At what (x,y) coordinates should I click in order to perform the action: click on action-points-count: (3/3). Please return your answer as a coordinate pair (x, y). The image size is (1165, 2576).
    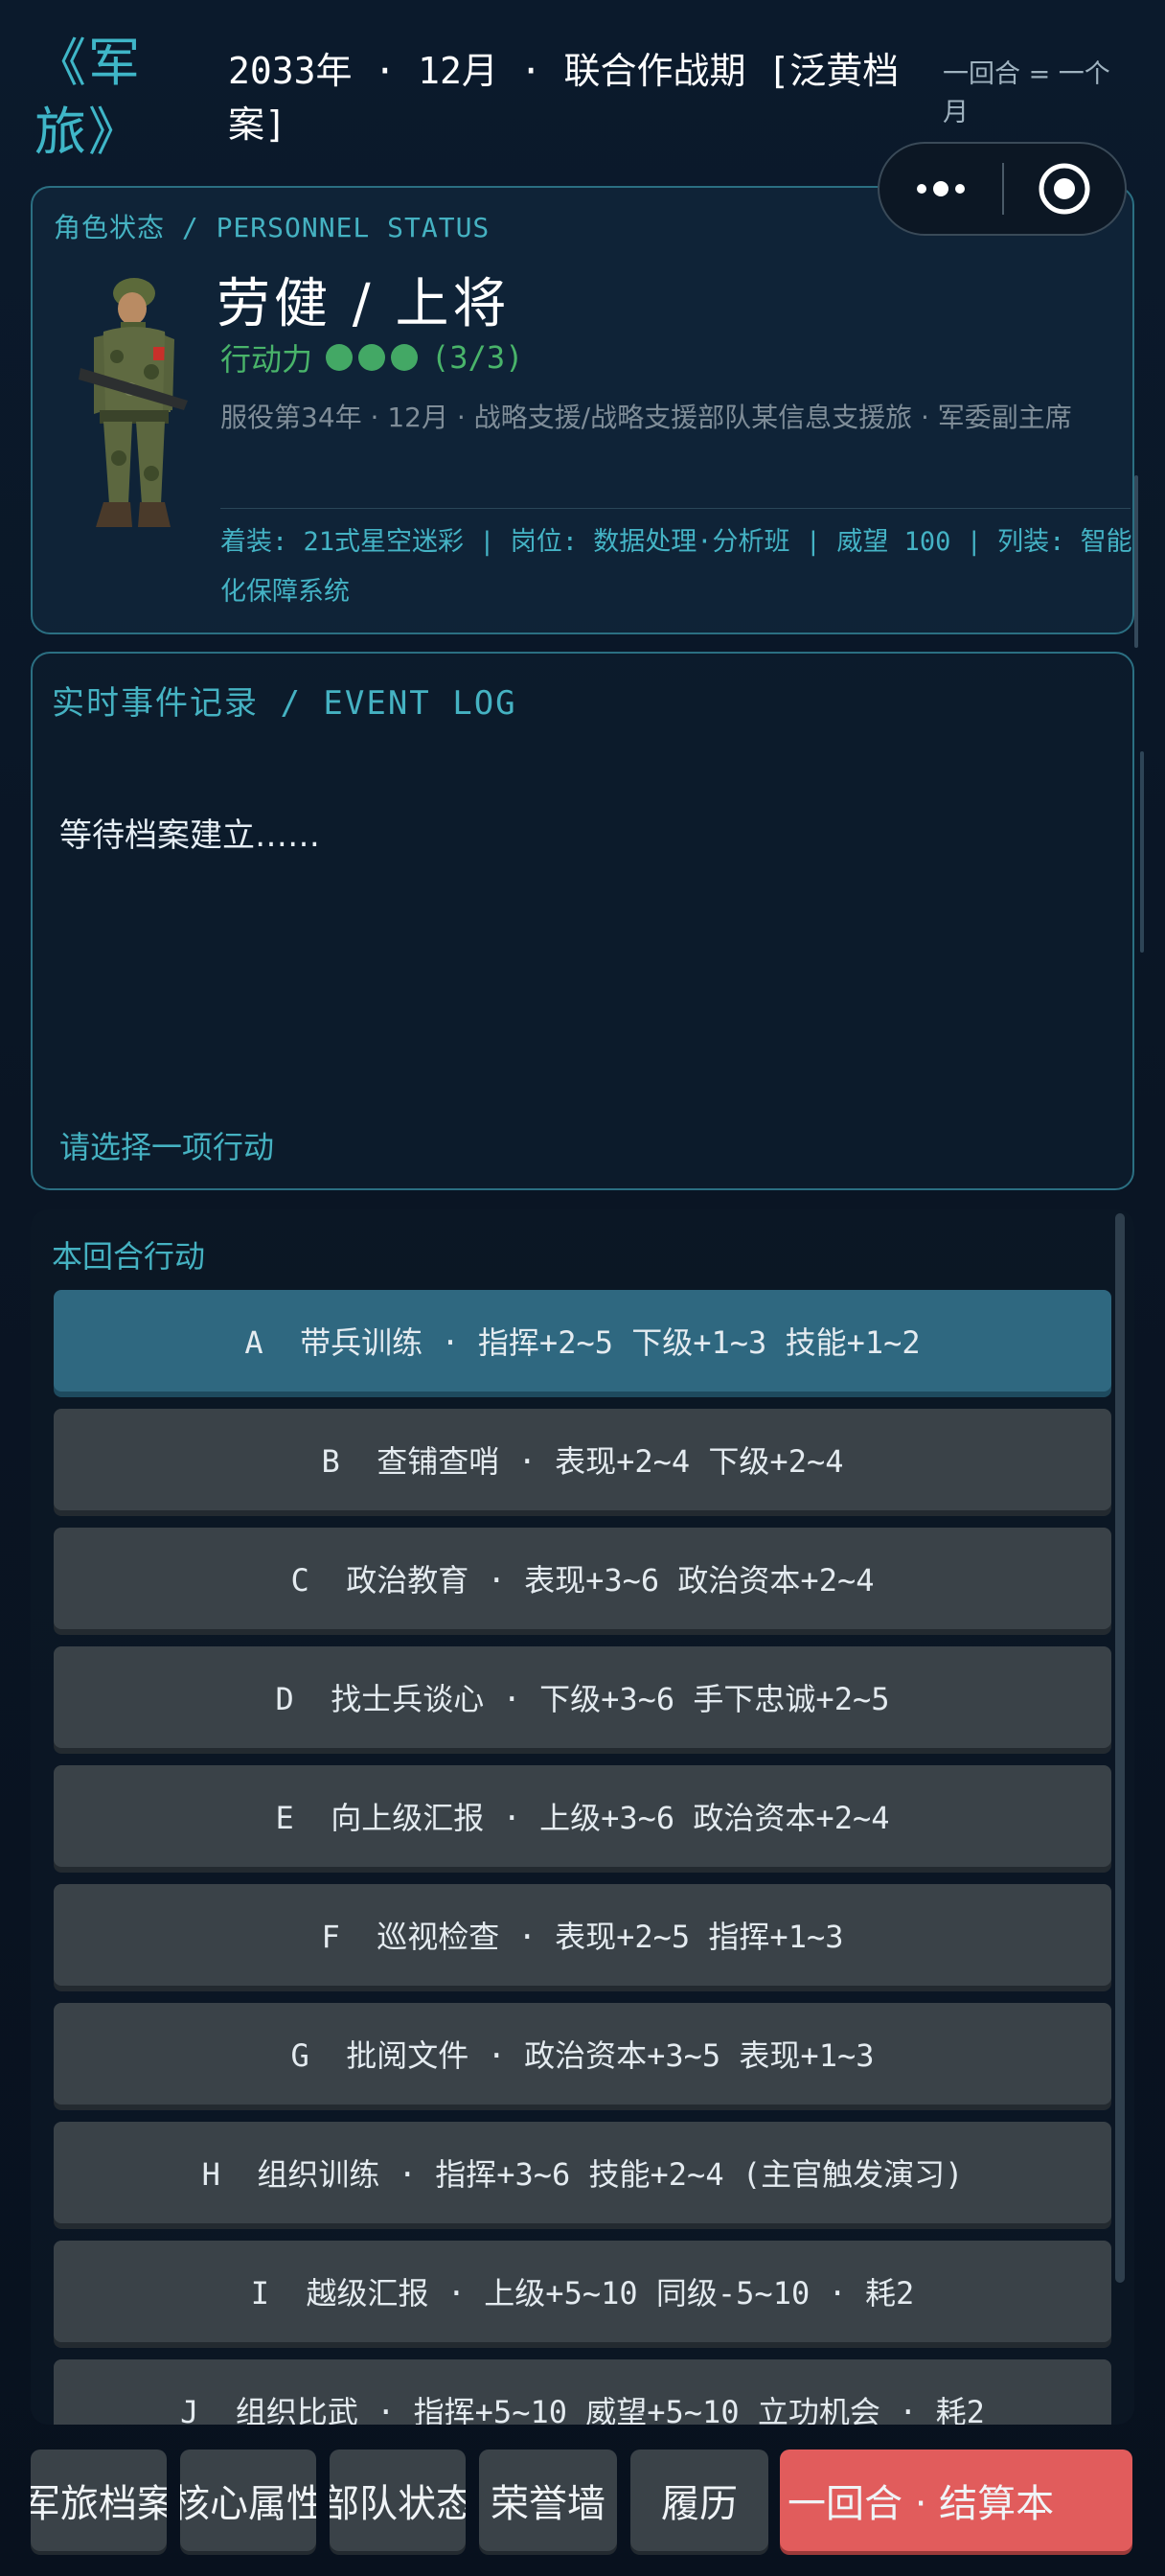
    Looking at the image, I should click on (478, 357).